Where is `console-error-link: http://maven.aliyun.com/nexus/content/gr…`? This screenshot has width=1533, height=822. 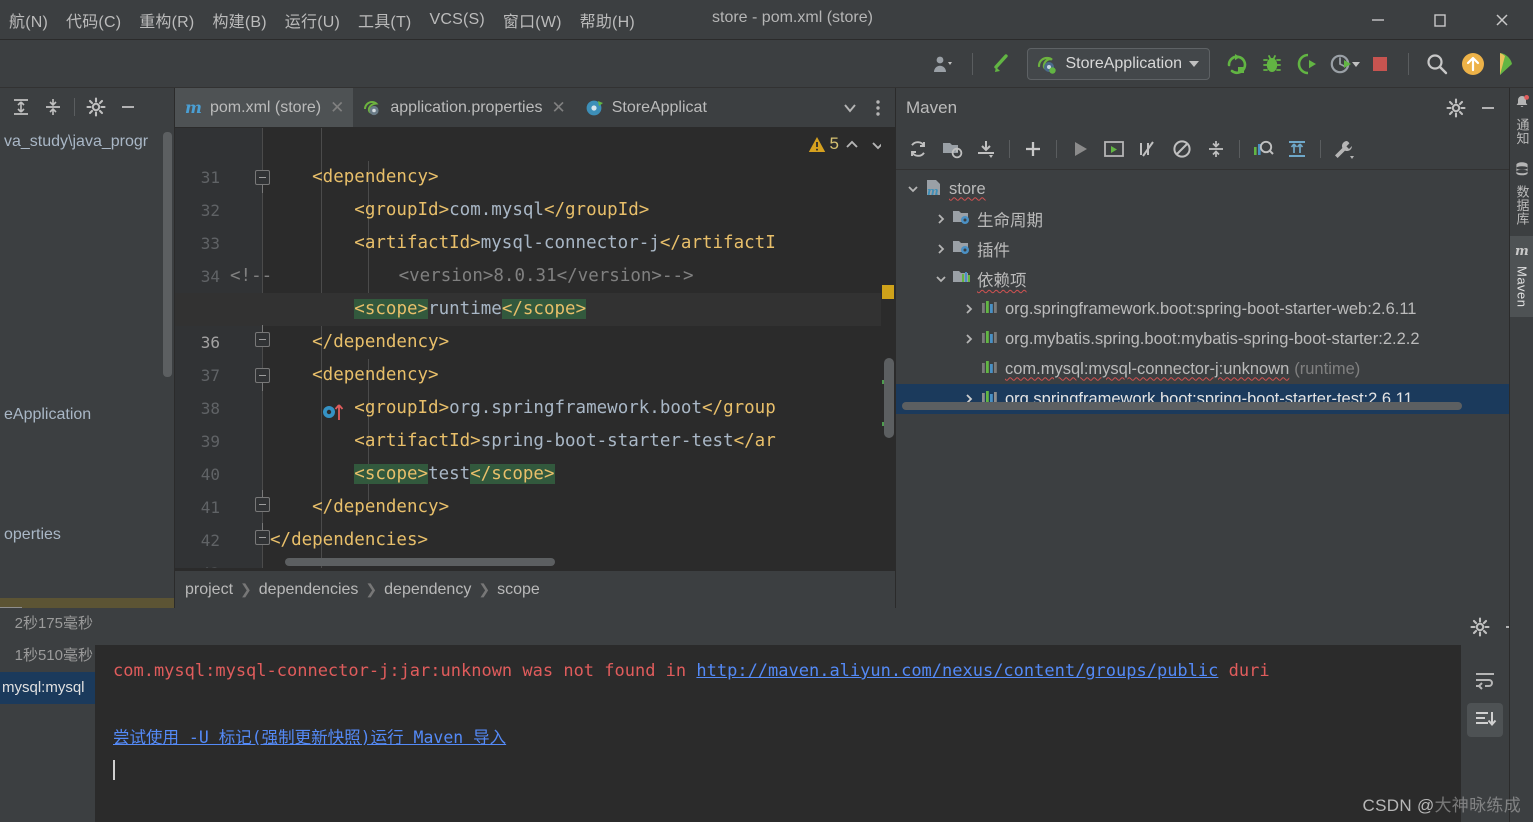
console-error-link: http://maven.aliyun.com/nexus/content/gr… is located at coordinates (957, 671).